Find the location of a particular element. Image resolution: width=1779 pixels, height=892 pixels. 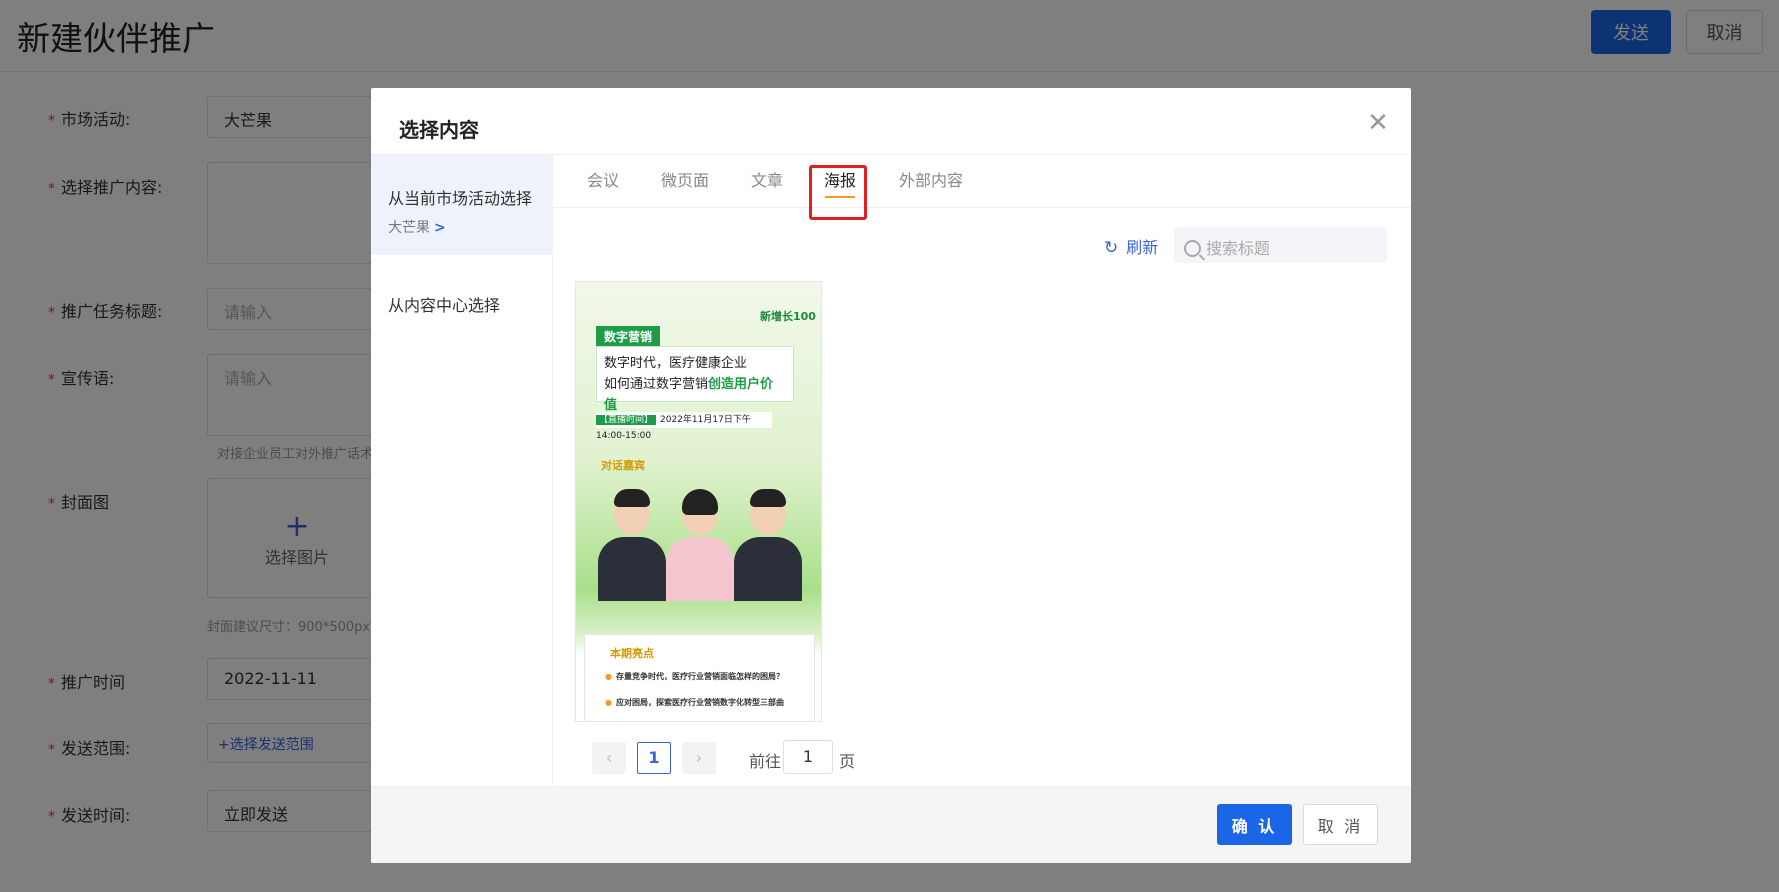

tab-meeting: 会议 is located at coordinates (603, 181).